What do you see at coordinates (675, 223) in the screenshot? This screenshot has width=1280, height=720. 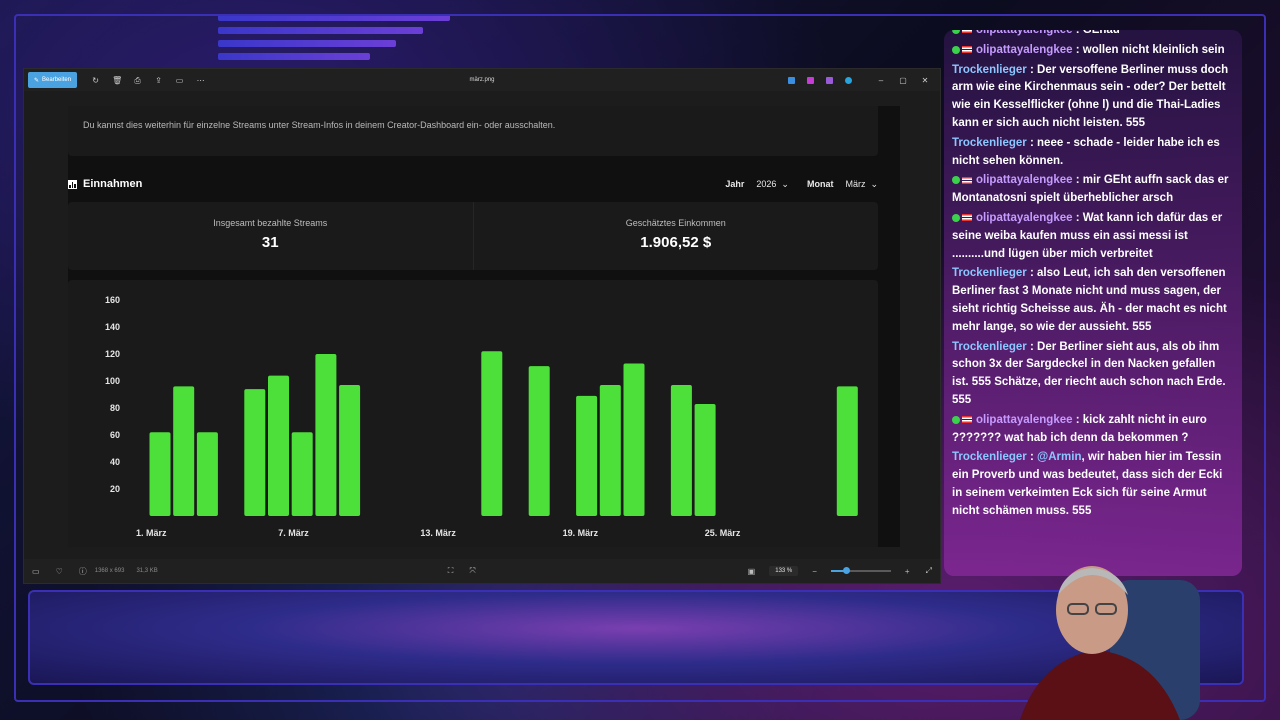 I see `stat-label: Geschätztes Einkommen` at bounding box center [675, 223].